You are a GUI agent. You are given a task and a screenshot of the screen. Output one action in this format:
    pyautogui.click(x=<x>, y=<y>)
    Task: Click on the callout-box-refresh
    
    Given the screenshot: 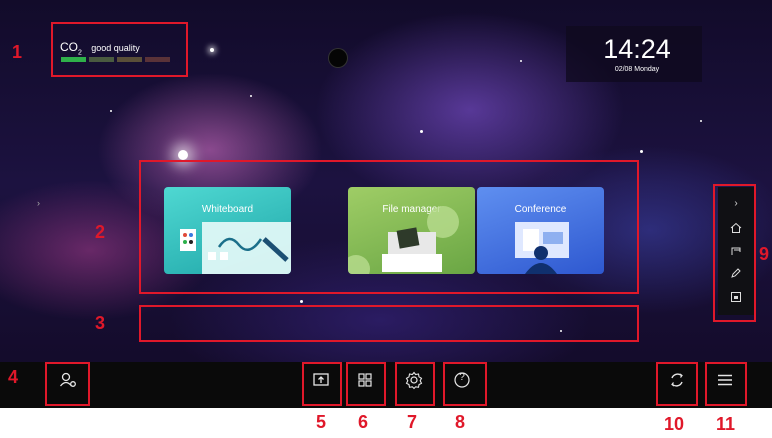 What is the action you would take?
    pyautogui.click(x=677, y=384)
    